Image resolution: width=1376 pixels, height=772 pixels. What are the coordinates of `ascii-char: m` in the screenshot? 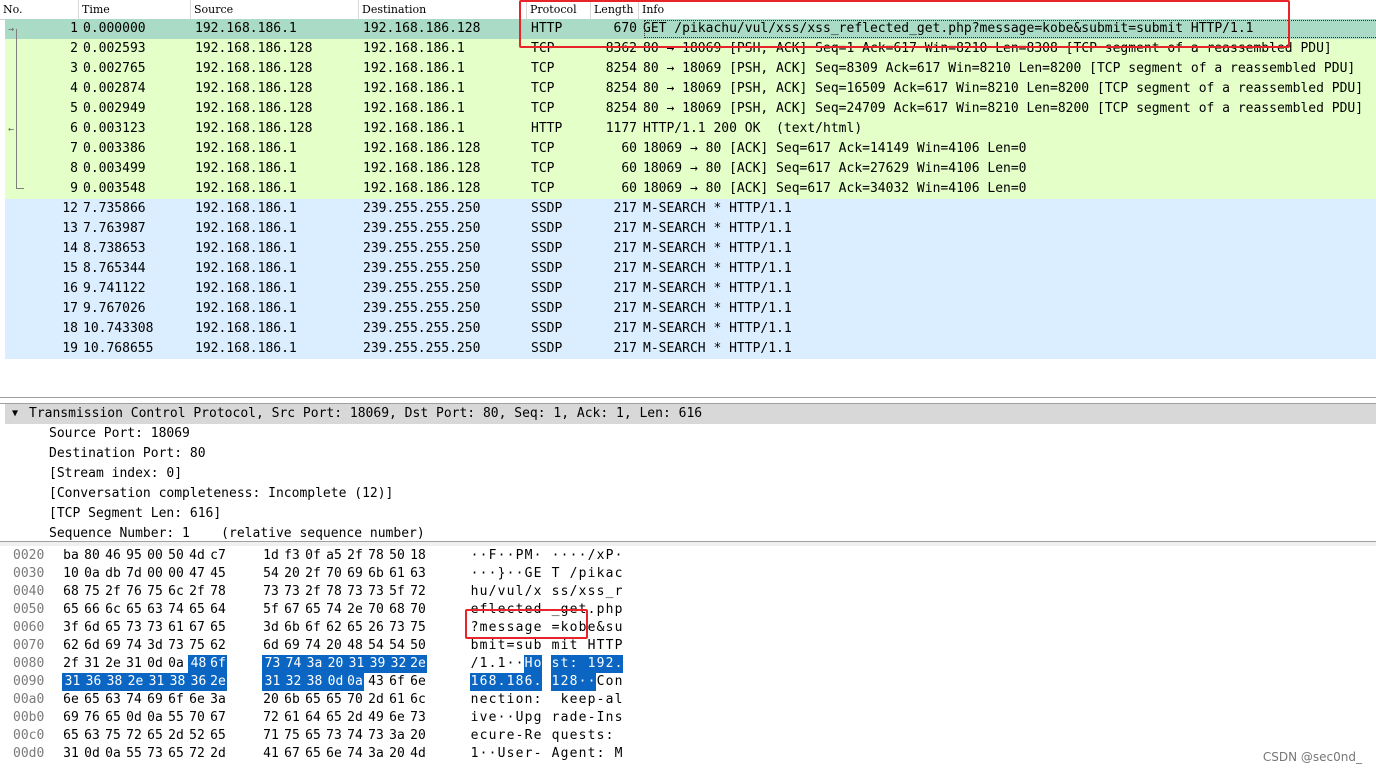 It's located at (555, 646).